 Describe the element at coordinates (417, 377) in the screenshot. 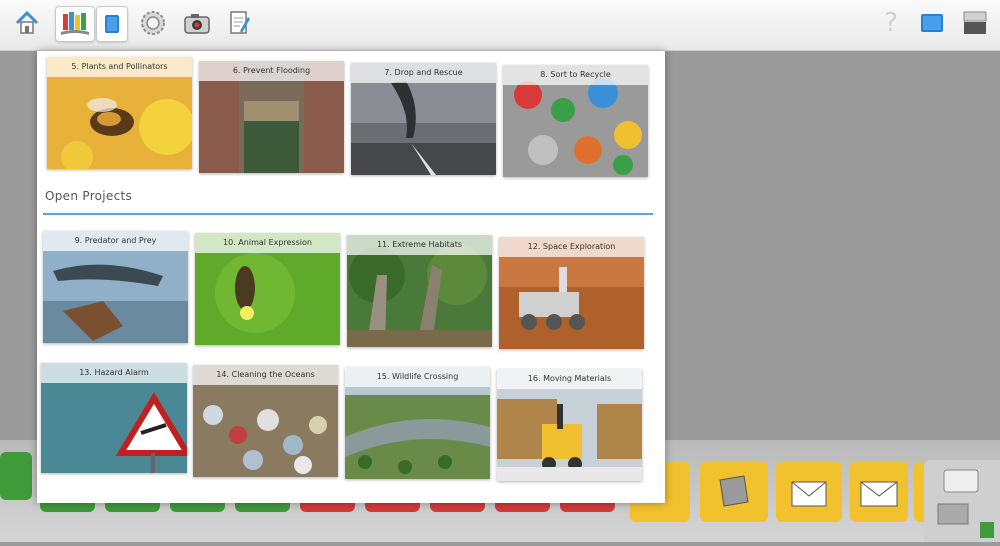

I see `project-title: 15. Wildlife Crossing` at that location.